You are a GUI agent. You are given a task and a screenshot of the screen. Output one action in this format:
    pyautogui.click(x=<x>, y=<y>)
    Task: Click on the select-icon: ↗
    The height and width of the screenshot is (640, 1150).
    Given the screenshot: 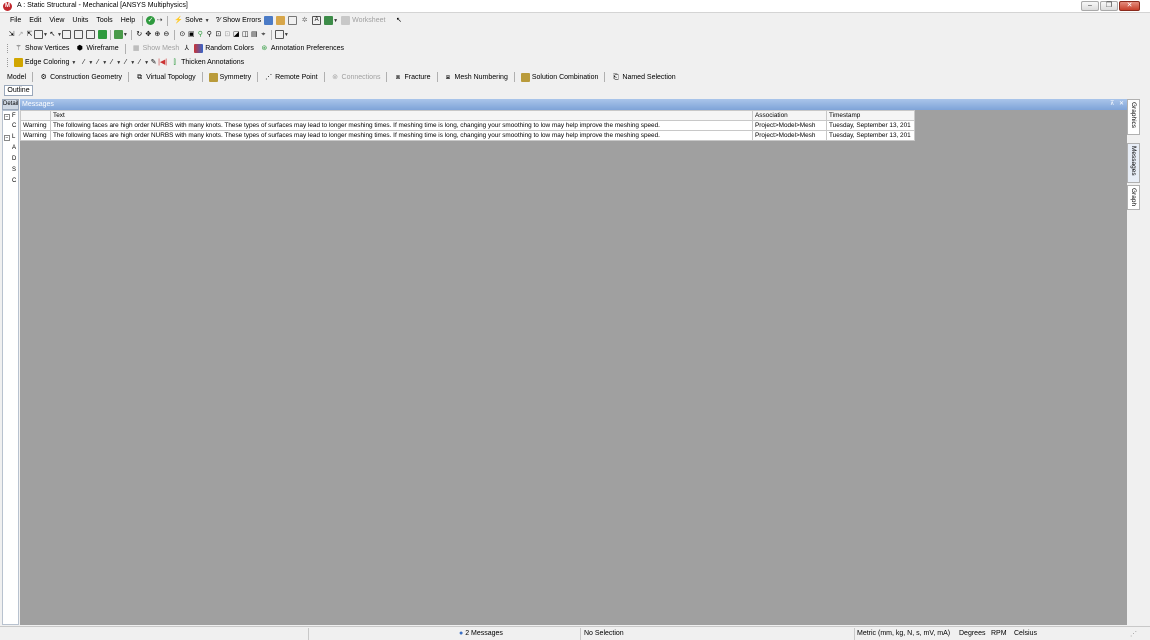 What is the action you would take?
    pyautogui.click(x=20, y=34)
    